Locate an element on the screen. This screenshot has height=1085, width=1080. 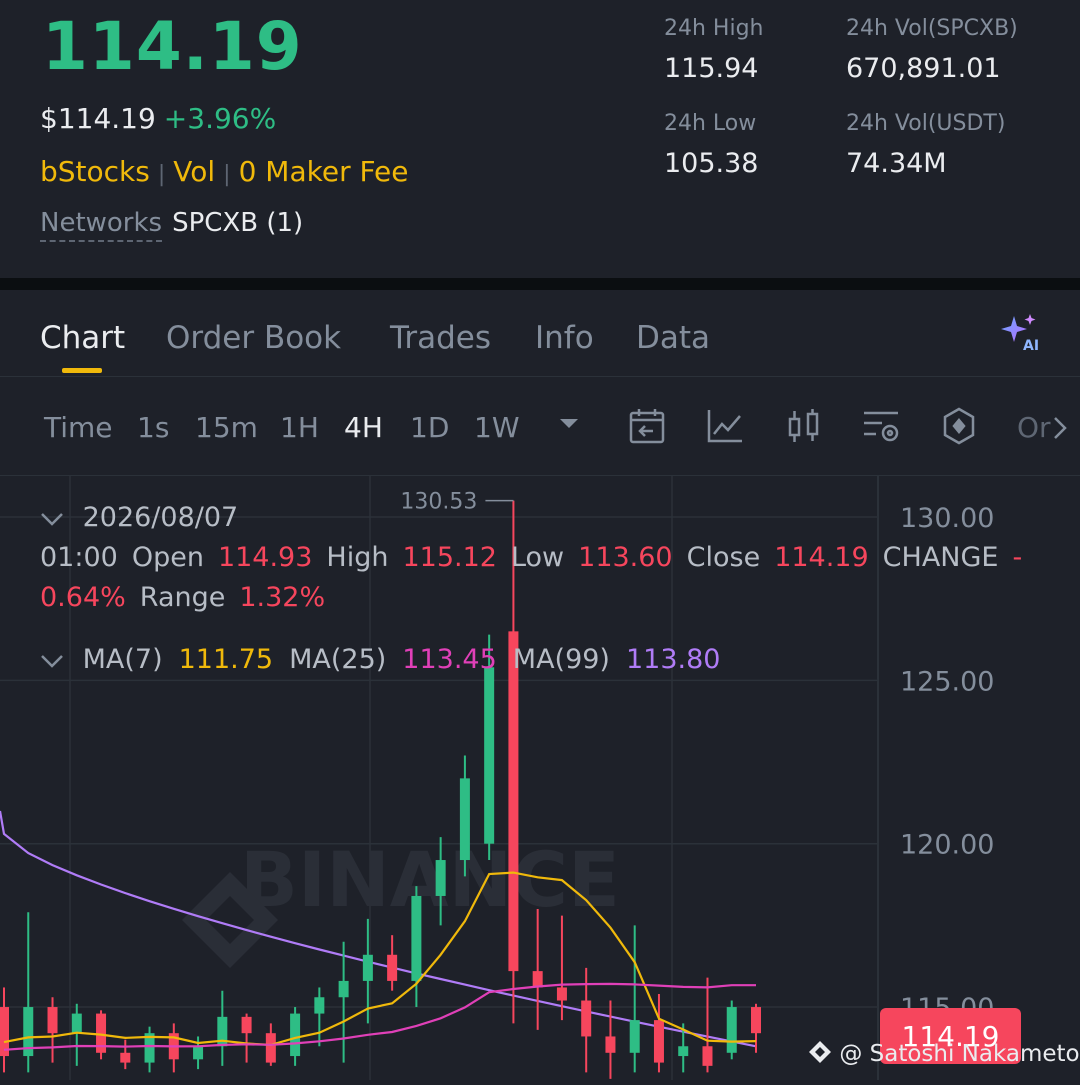
ma7-value: 111.75 is located at coordinates (226, 659).